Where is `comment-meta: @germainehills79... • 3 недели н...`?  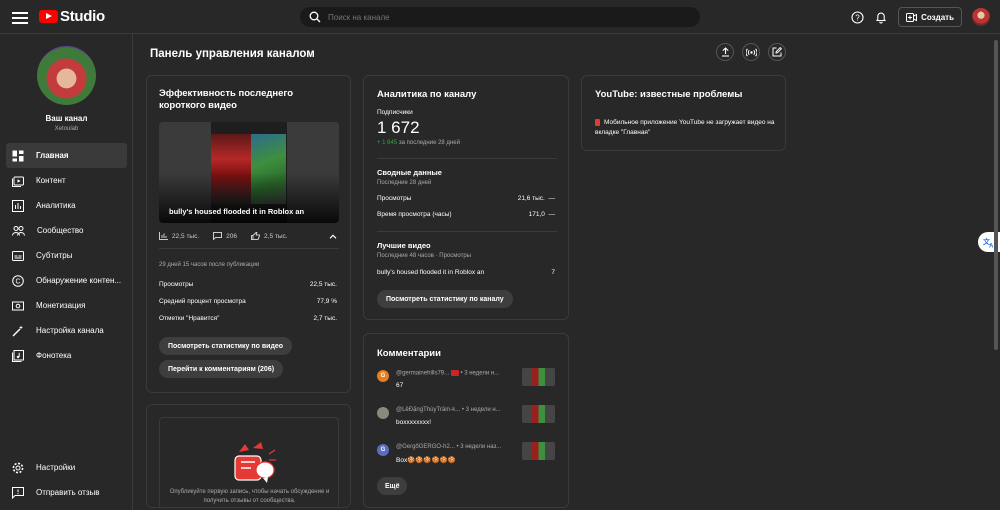
comment-meta: @germainehills79... • 3 недели н... is located at coordinates (447, 373).